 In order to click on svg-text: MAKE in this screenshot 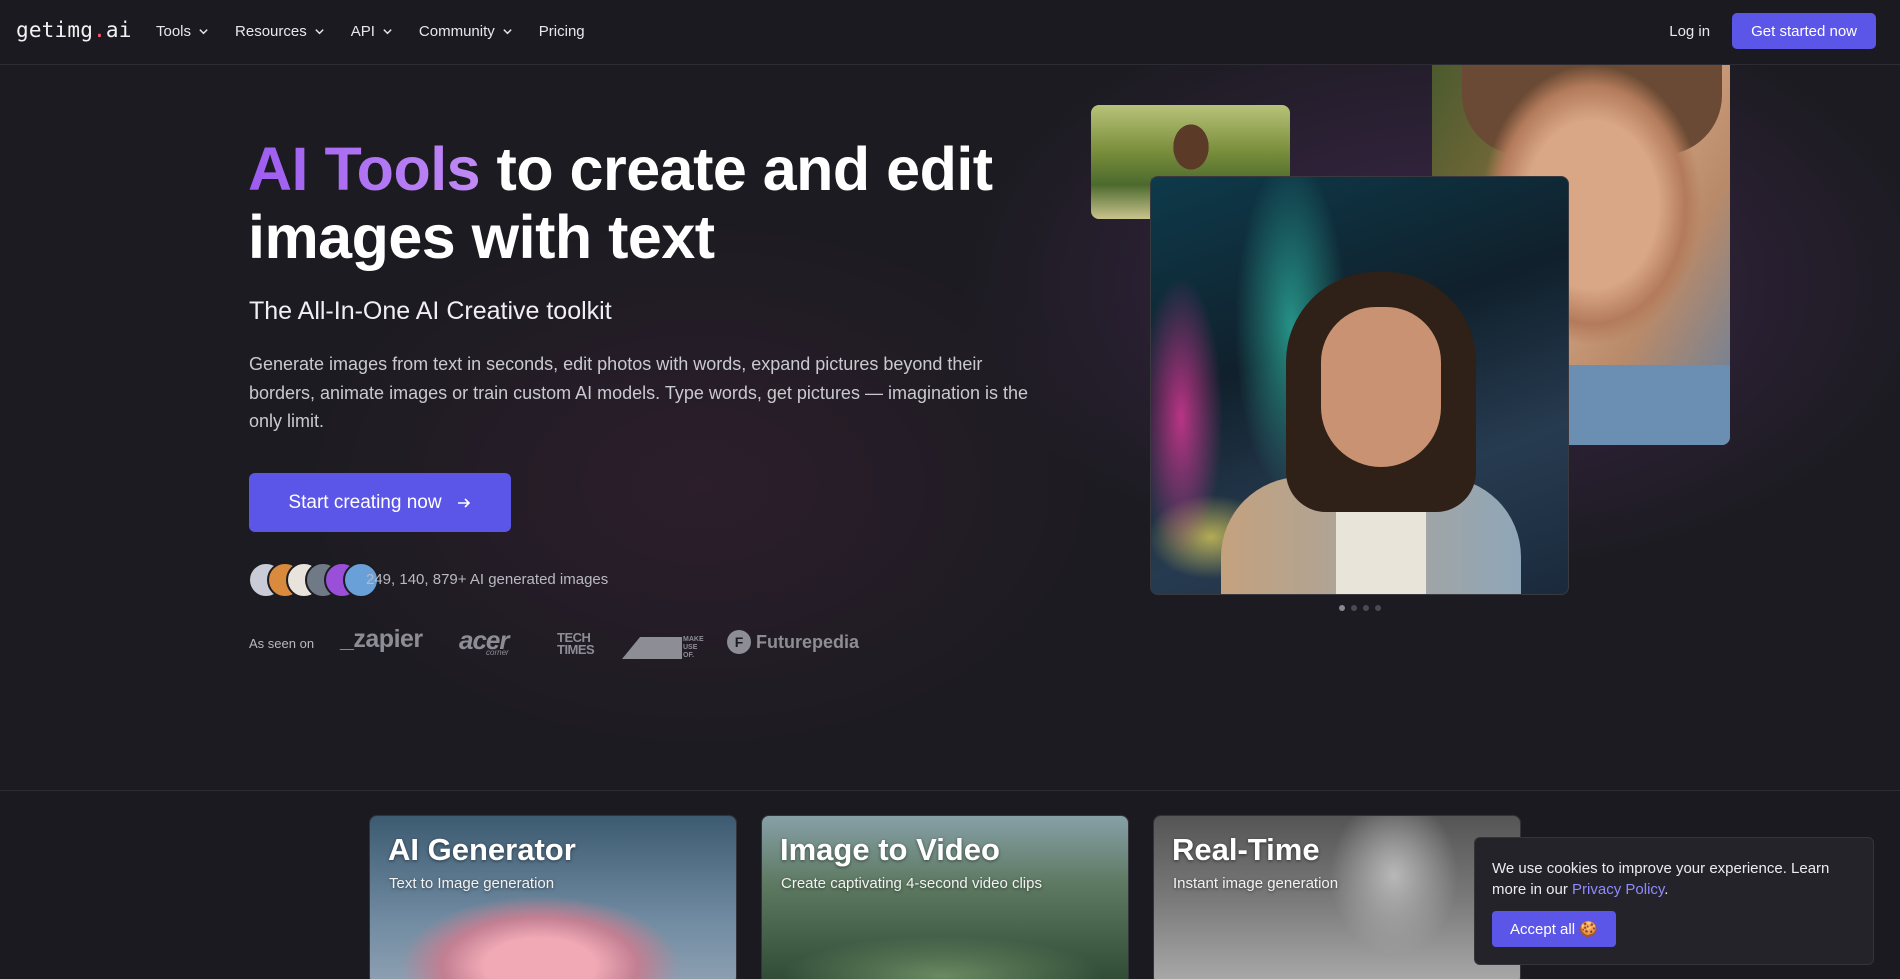, I will do `click(693, 639)`.